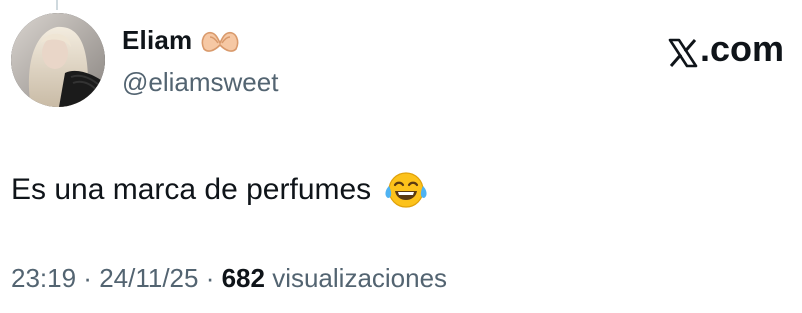  What do you see at coordinates (200, 82) in the screenshot?
I see `author-handle: @eliamsweet` at bounding box center [200, 82].